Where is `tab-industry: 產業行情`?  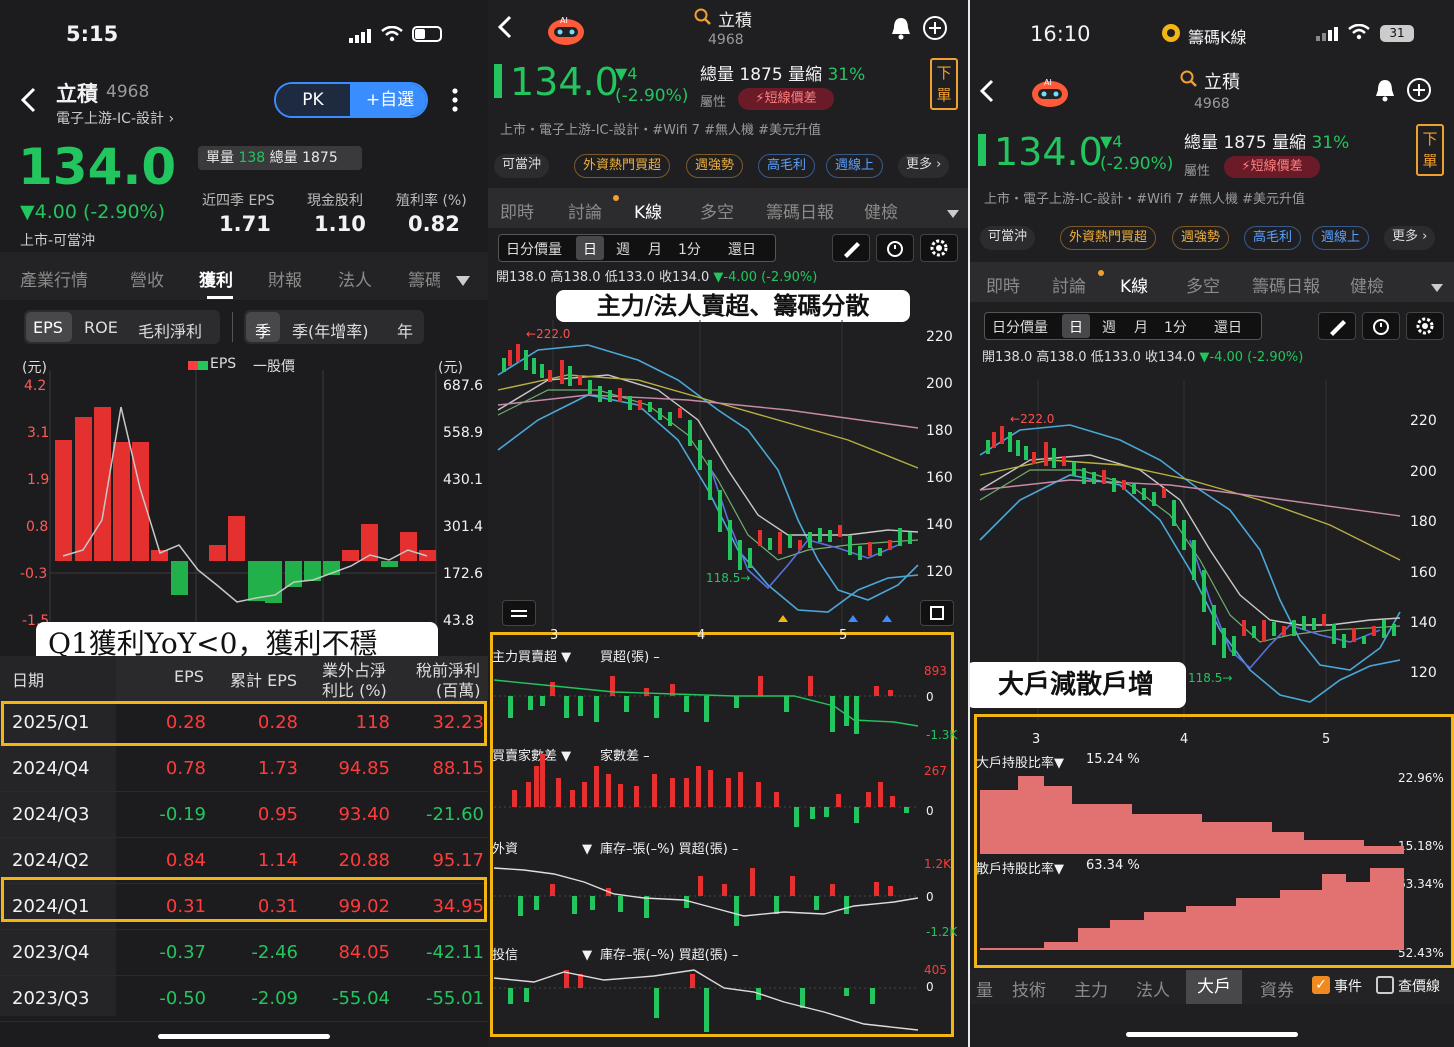 tab-industry: 產業行情 is located at coordinates (54, 278).